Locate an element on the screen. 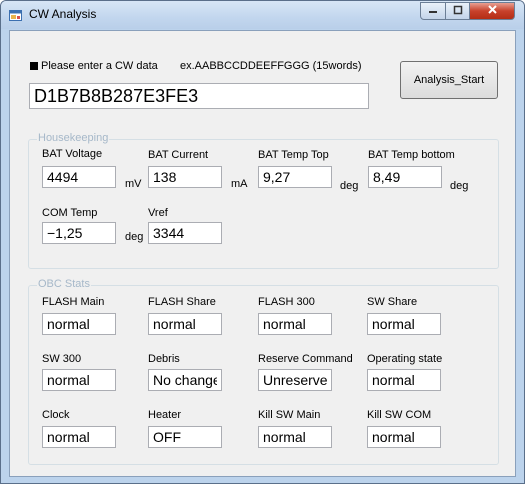 This screenshot has height=484, width=525. bat-voltage-field is located at coordinates (79, 177).